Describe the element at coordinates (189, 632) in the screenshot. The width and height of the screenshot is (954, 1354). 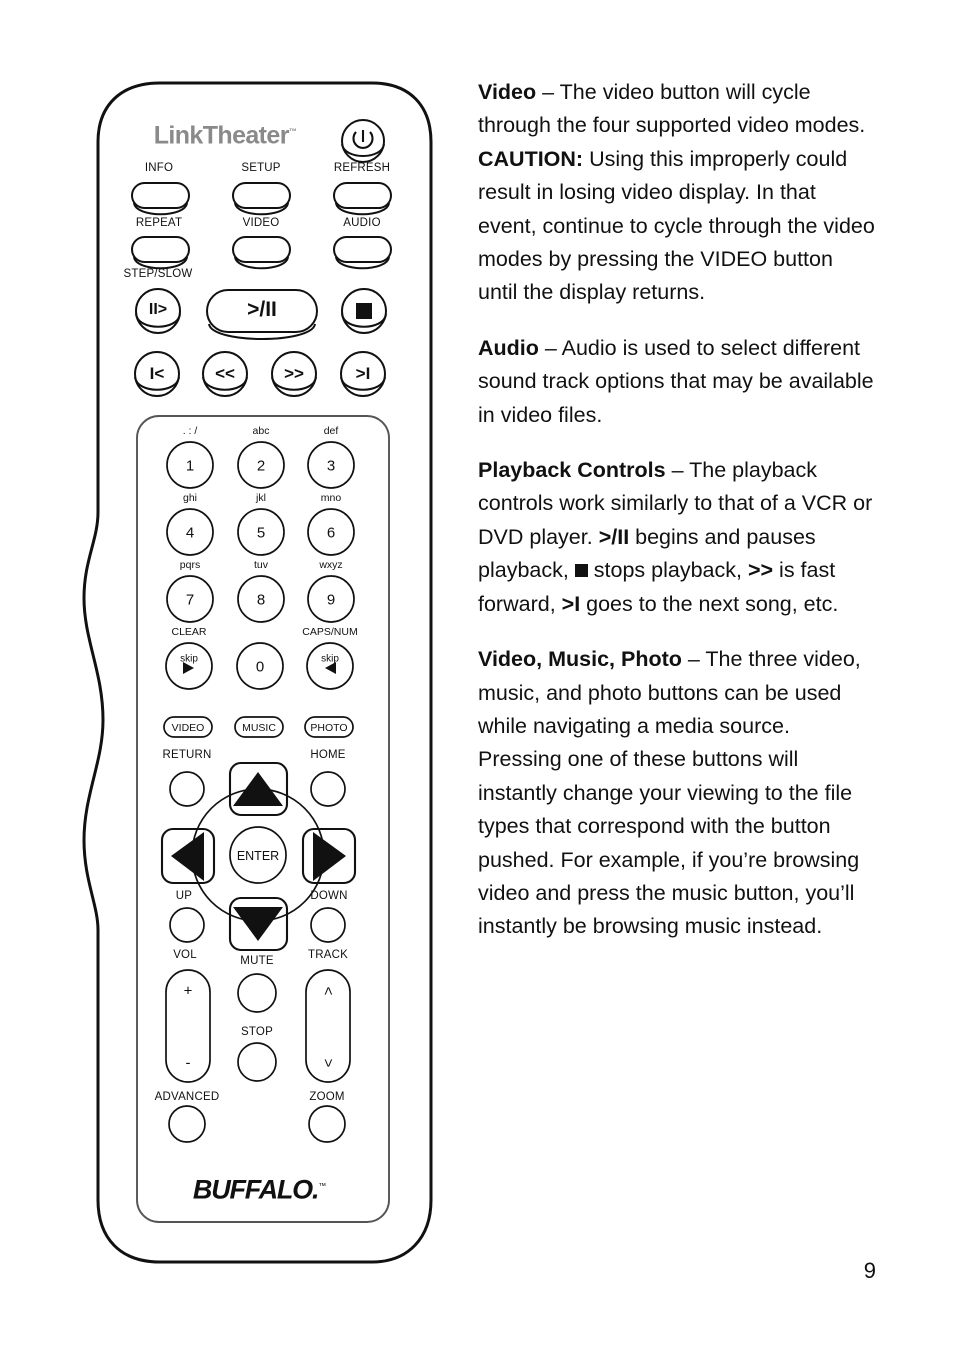
I see `label-clear: CLEAR` at that location.